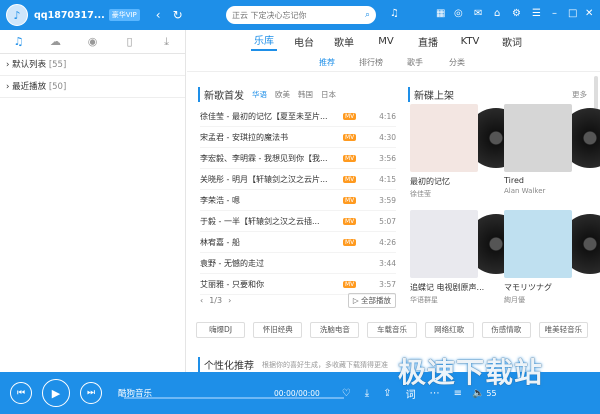 The height and width of the screenshot is (414, 600). I want to click on subtab-category: 分类, so click(457, 62).